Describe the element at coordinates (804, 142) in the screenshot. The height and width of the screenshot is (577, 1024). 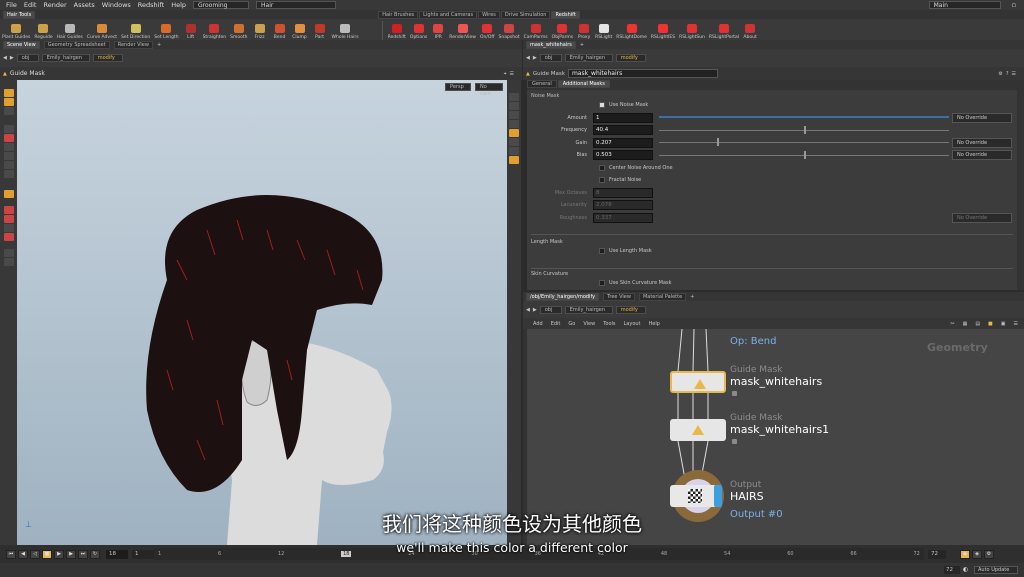
I see `gain-slider` at that location.